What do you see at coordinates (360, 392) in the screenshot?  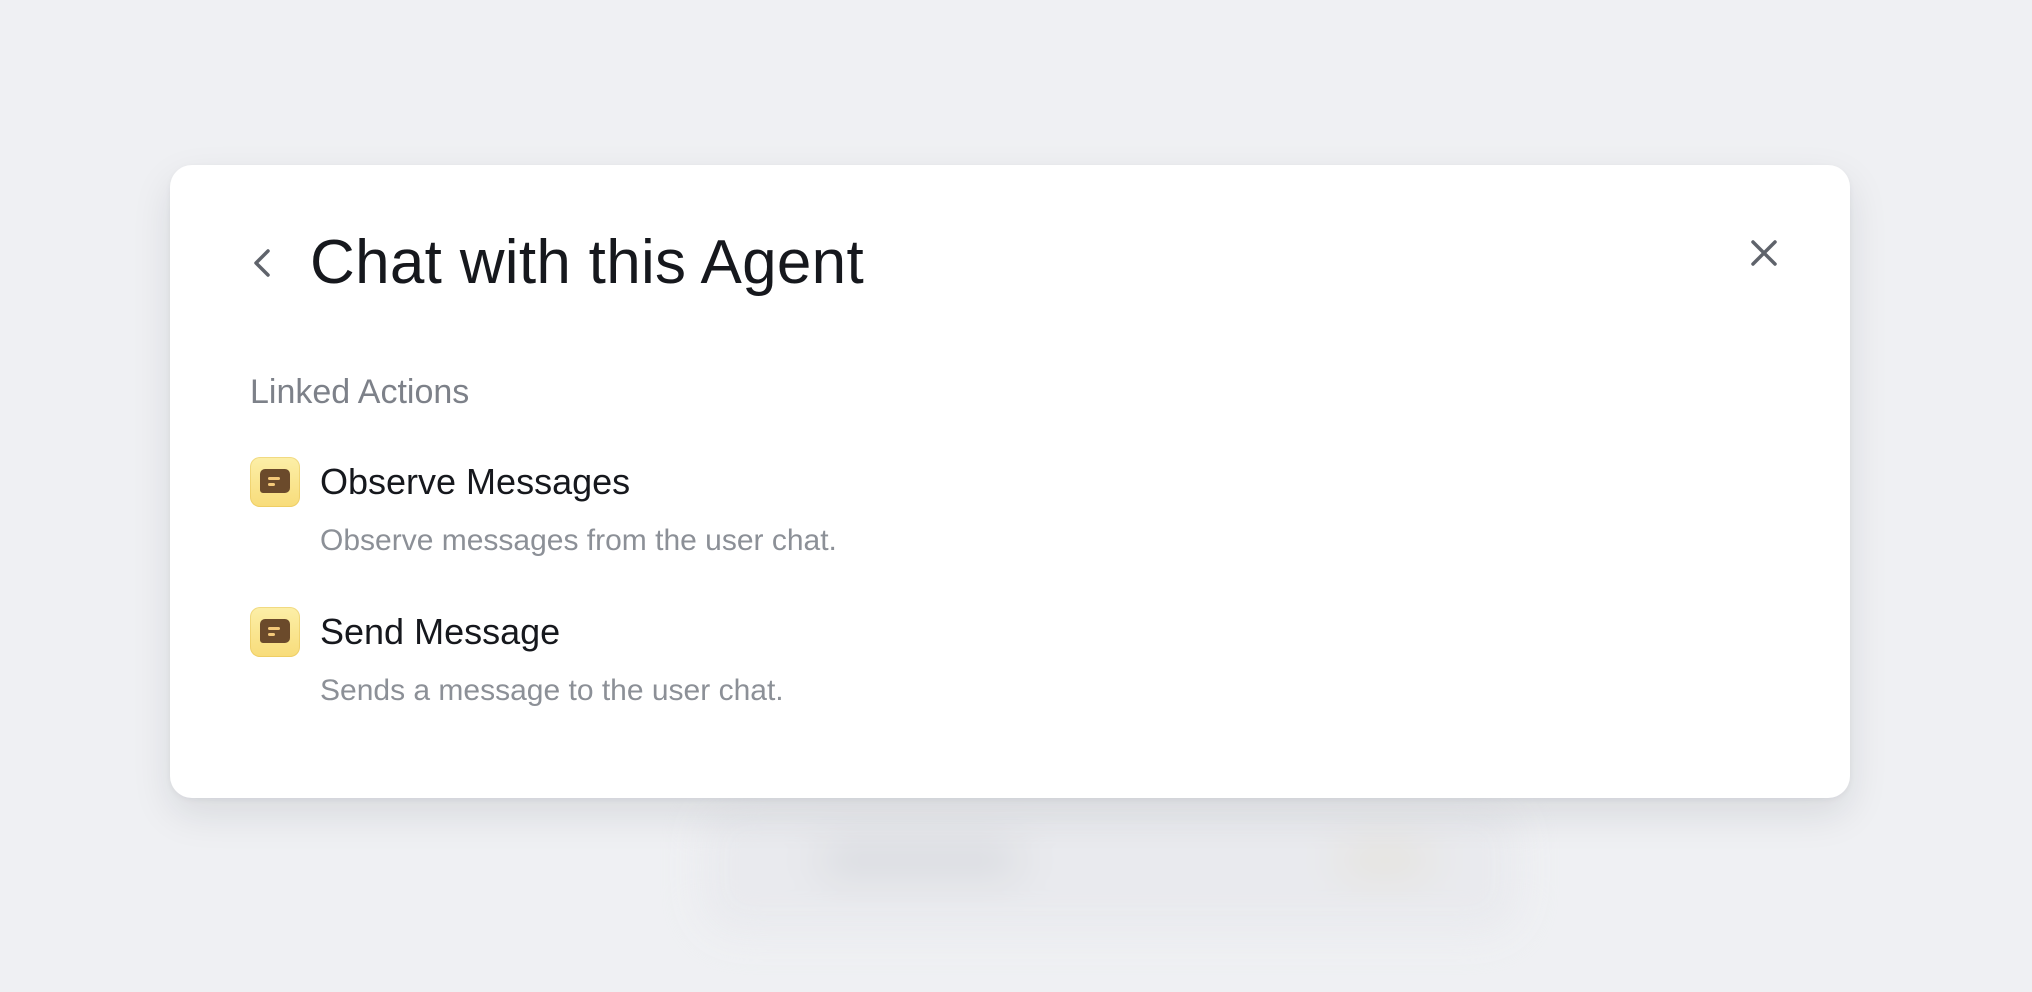 I see `linked-actions-label: Linked Actions` at bounding box center [360, 392].